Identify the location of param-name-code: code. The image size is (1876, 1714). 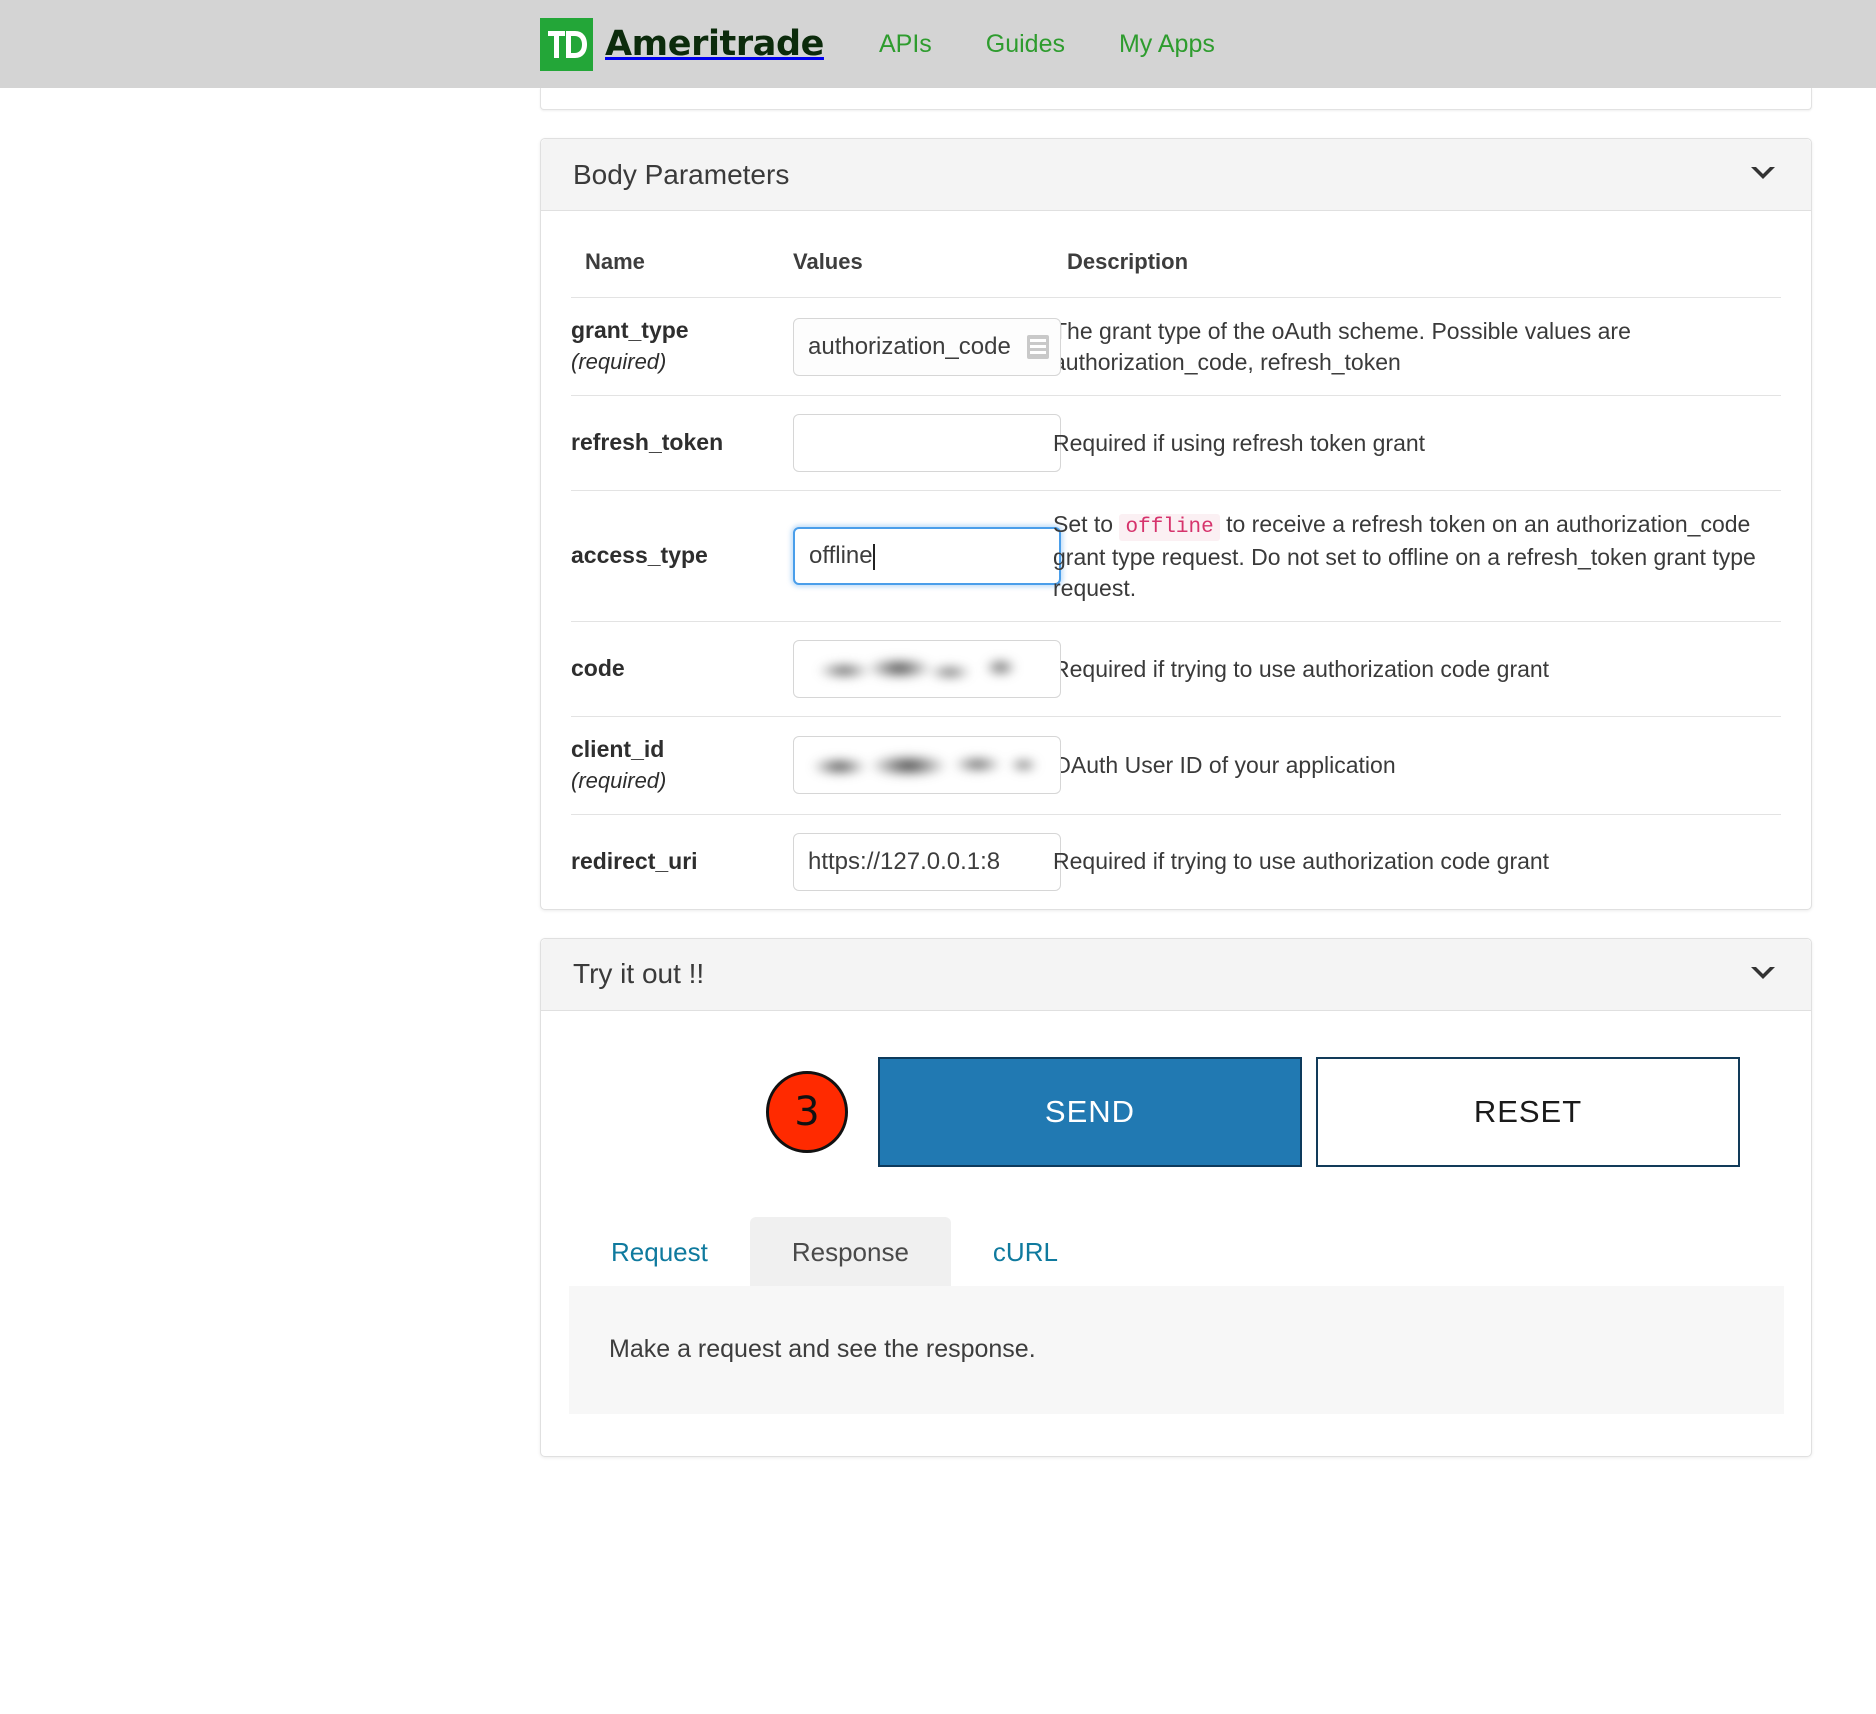
(682, 669).